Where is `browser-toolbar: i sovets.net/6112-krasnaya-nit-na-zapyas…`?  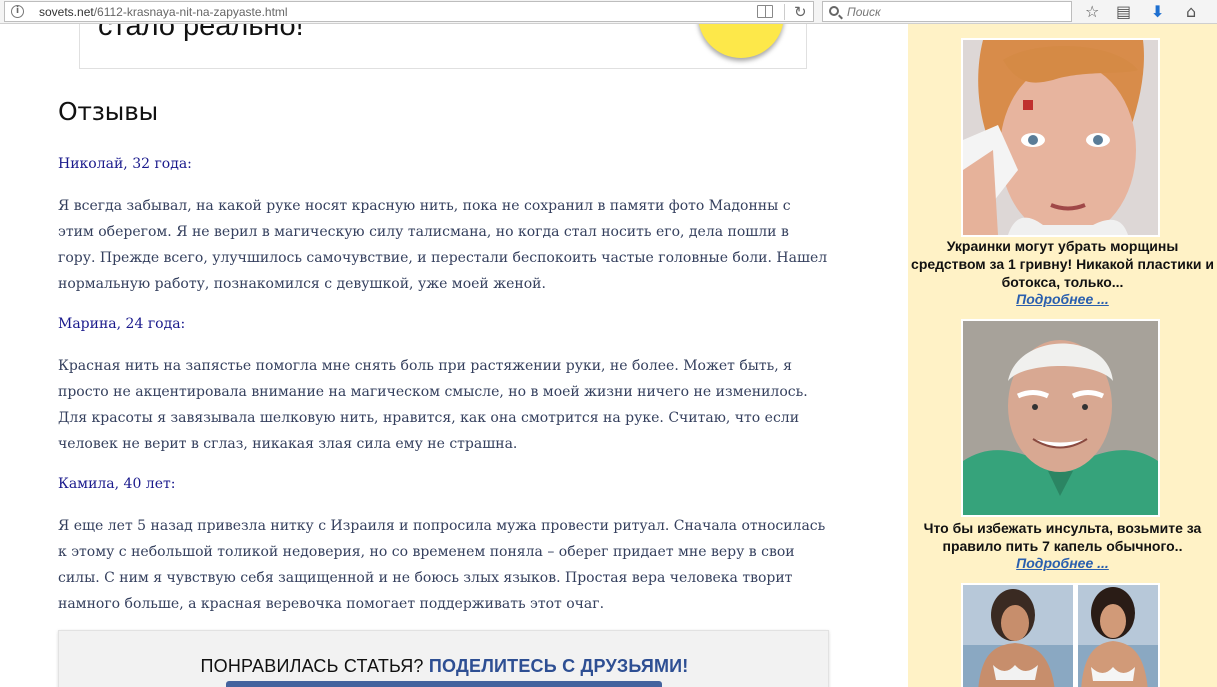
browser-toolbar: i sovets.net/6112-krasnaya-nit-na-zapyas… is located at coordinates (608, 12).